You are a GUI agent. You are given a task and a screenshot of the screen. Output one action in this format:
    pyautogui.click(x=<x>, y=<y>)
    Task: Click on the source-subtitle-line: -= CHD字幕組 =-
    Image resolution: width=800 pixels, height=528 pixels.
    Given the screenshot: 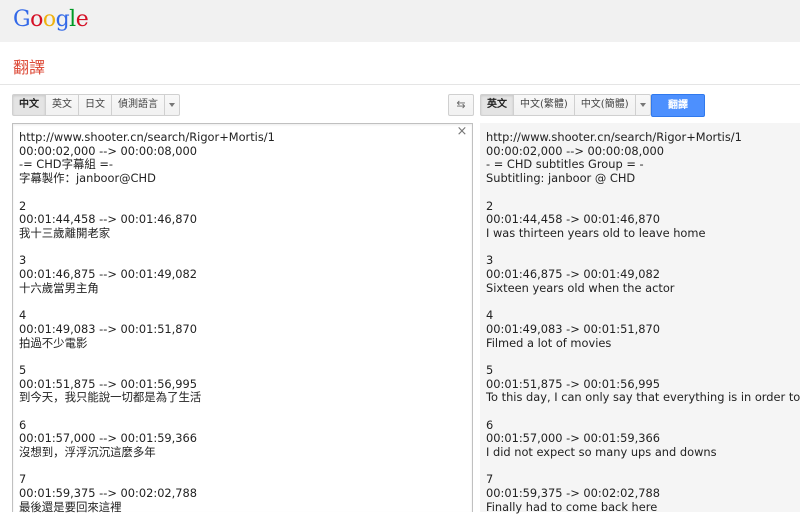 What is the action you would take?
    pyautogui.click(x=66, y=164)
    